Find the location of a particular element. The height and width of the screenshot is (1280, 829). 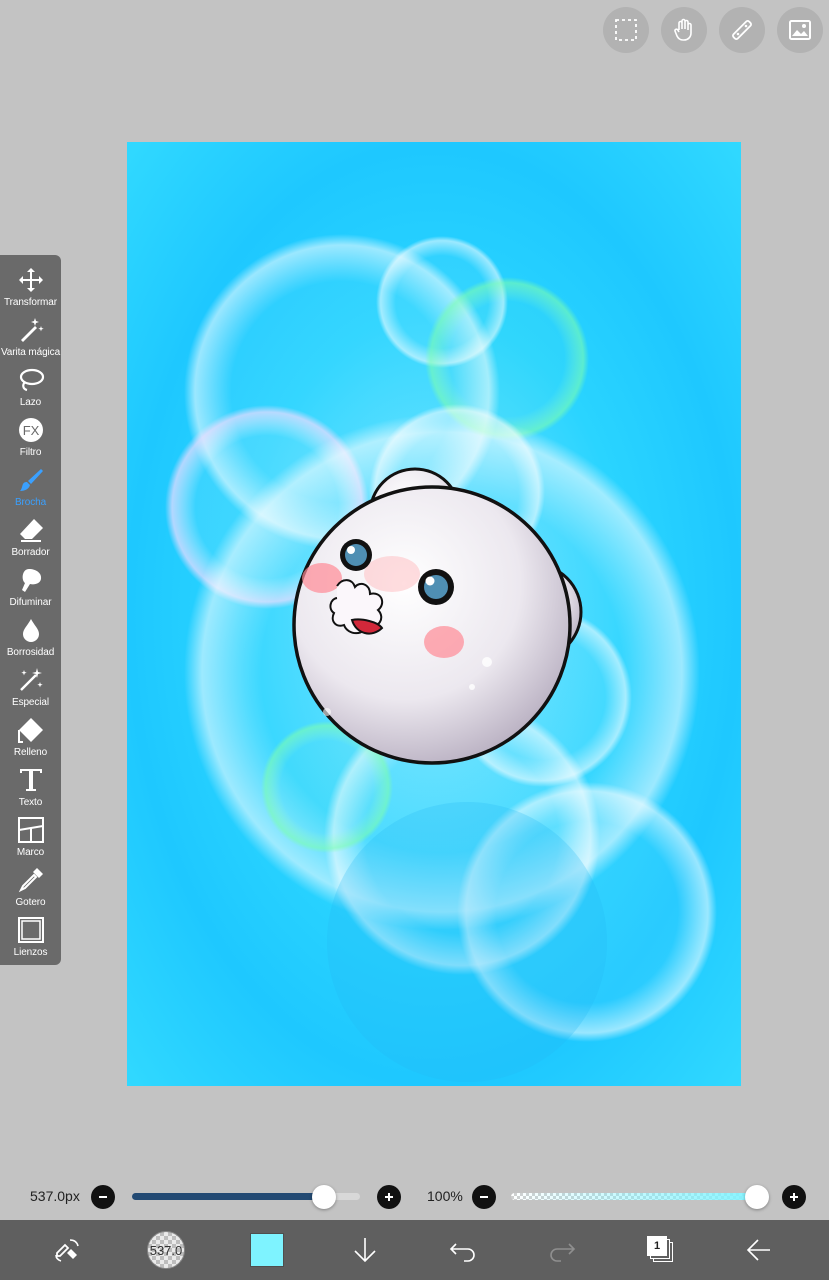

opacity-increase-button is located at coordinates (794, 1197).